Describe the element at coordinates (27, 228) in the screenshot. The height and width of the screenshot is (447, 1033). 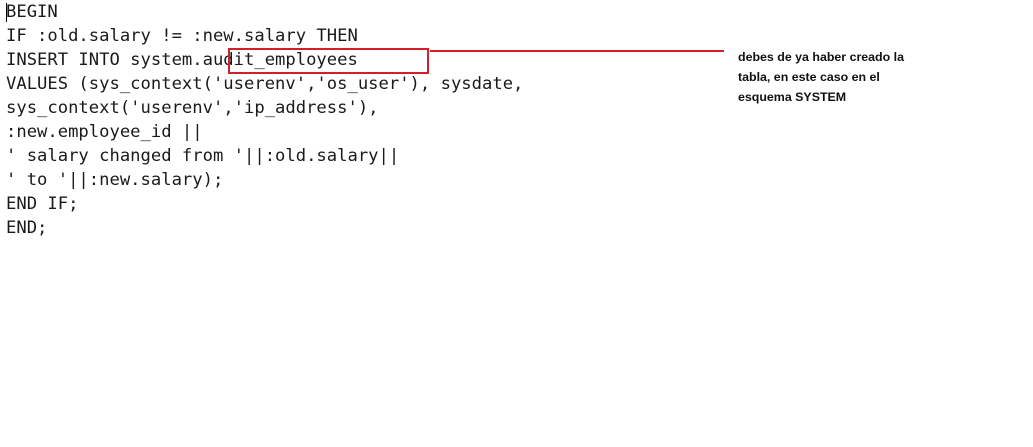
I see `code-line-10: END;` at that location.